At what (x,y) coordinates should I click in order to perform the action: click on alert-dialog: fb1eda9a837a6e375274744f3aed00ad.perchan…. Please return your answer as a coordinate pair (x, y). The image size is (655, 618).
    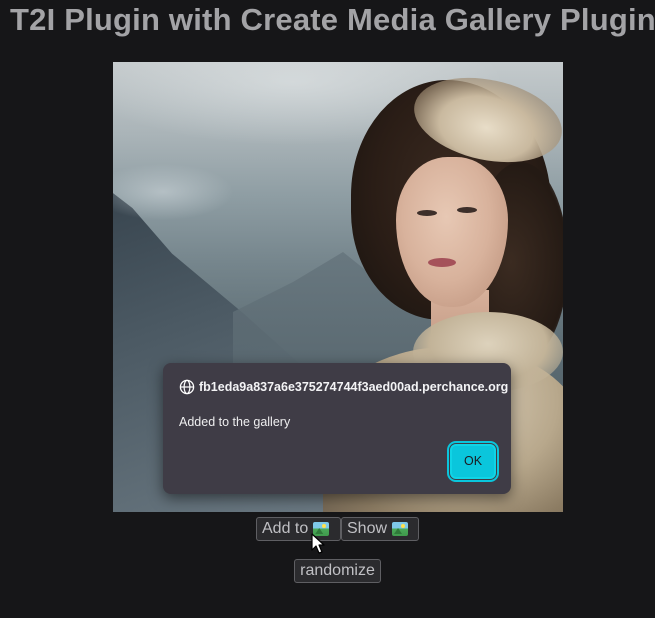
    Looking at the image, I should click on (337, 428).